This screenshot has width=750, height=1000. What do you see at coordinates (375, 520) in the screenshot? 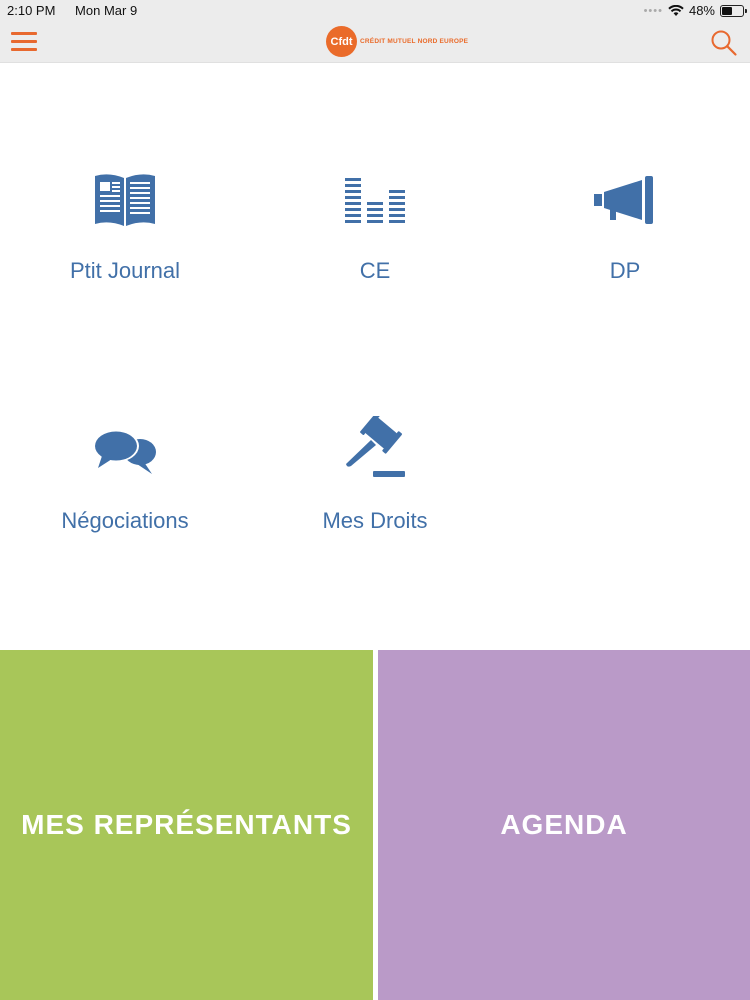
I see `menu-item-label: Mes Droits` at bounding box center [375, 520].